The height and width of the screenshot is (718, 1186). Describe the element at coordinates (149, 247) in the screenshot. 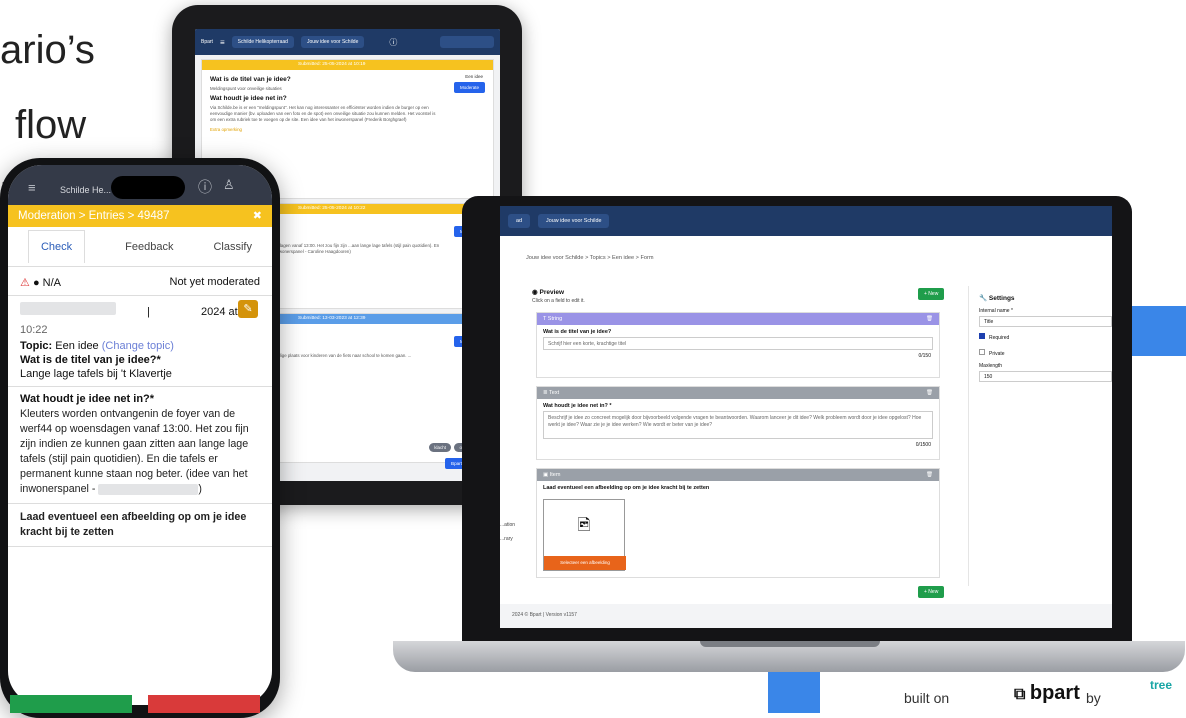

I see `tab-feedback: Feedback` at that location.